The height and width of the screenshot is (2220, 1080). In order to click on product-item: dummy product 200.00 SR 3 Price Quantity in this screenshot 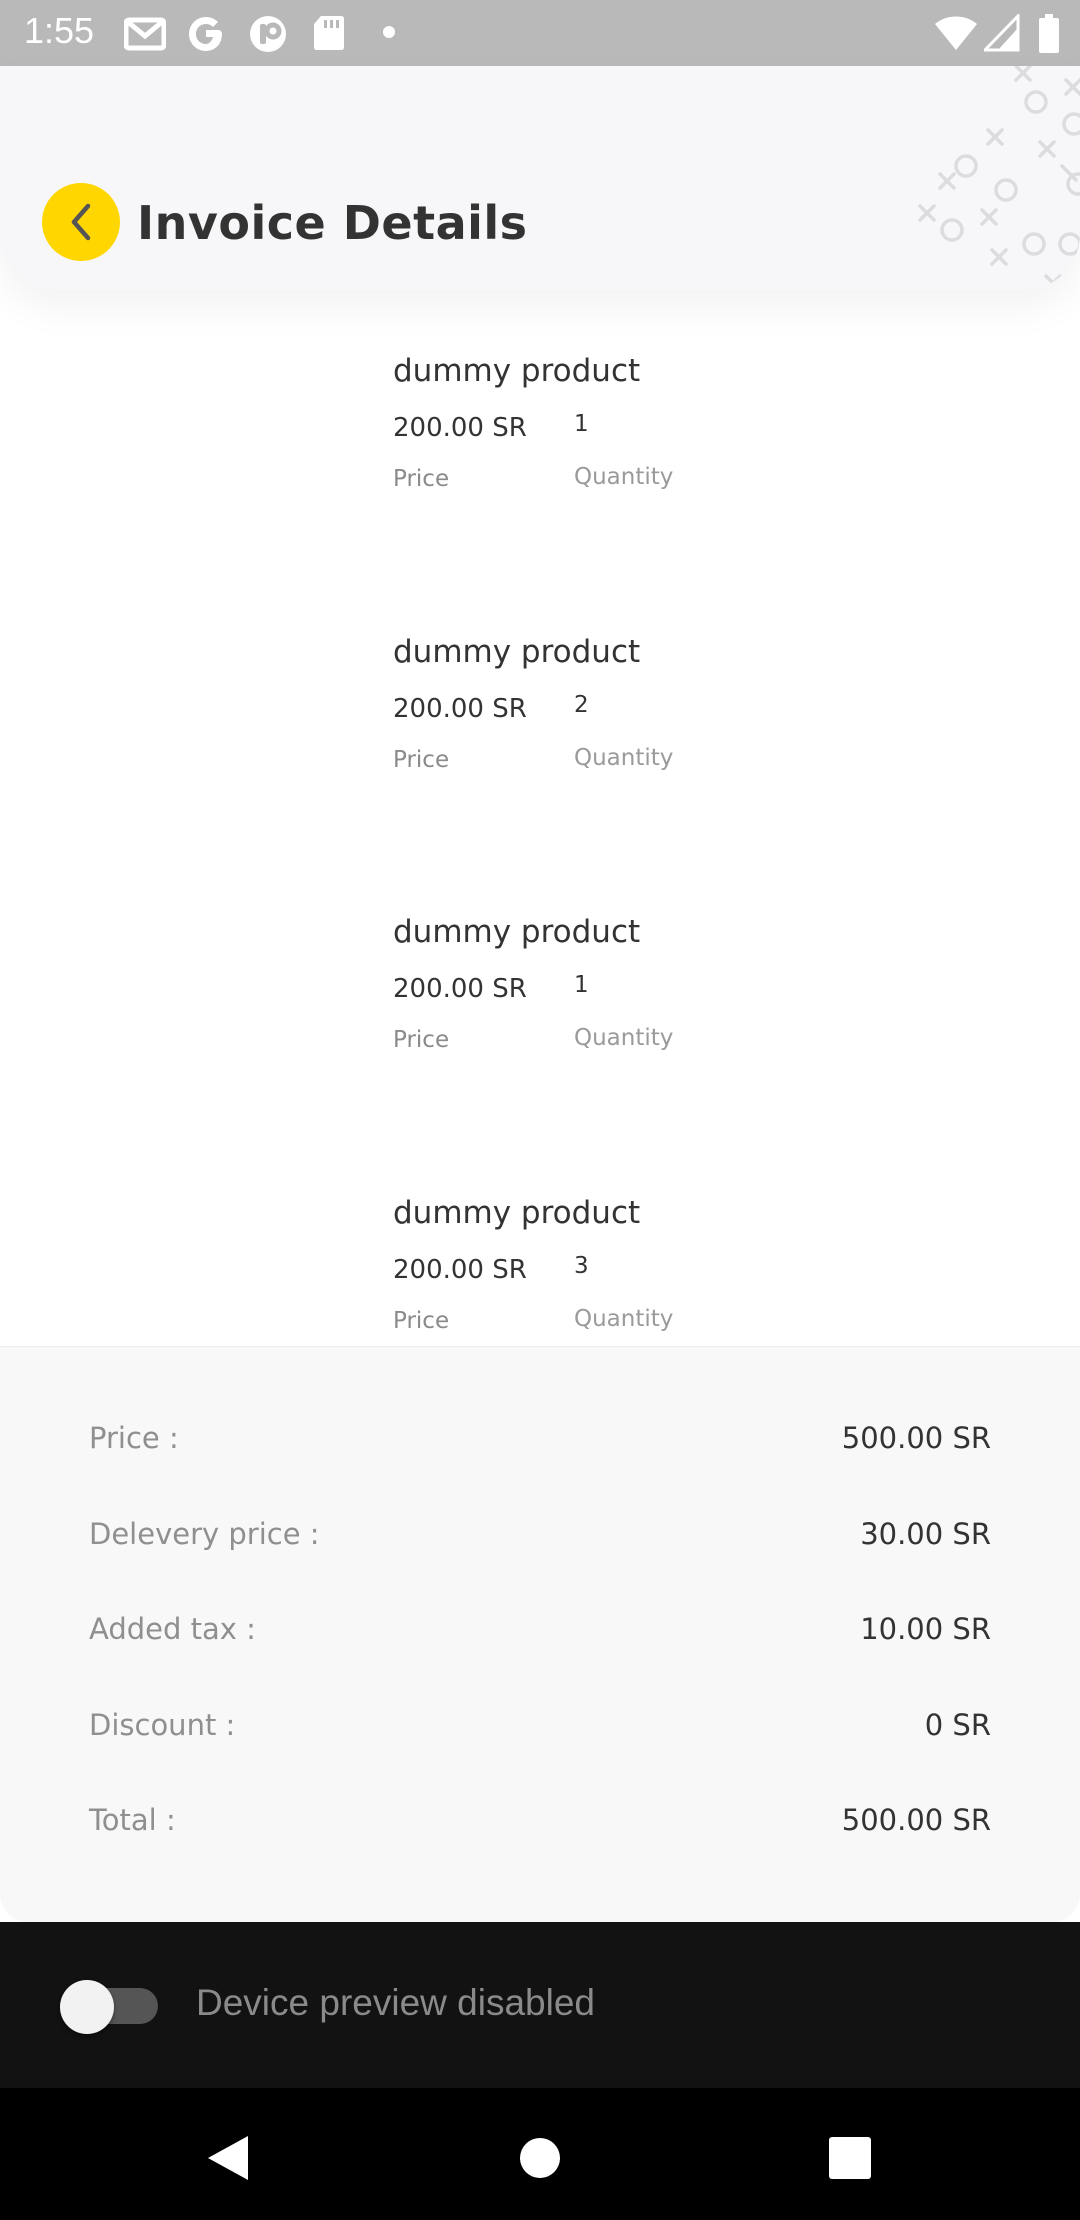, I will do `click(593, 1275)`.